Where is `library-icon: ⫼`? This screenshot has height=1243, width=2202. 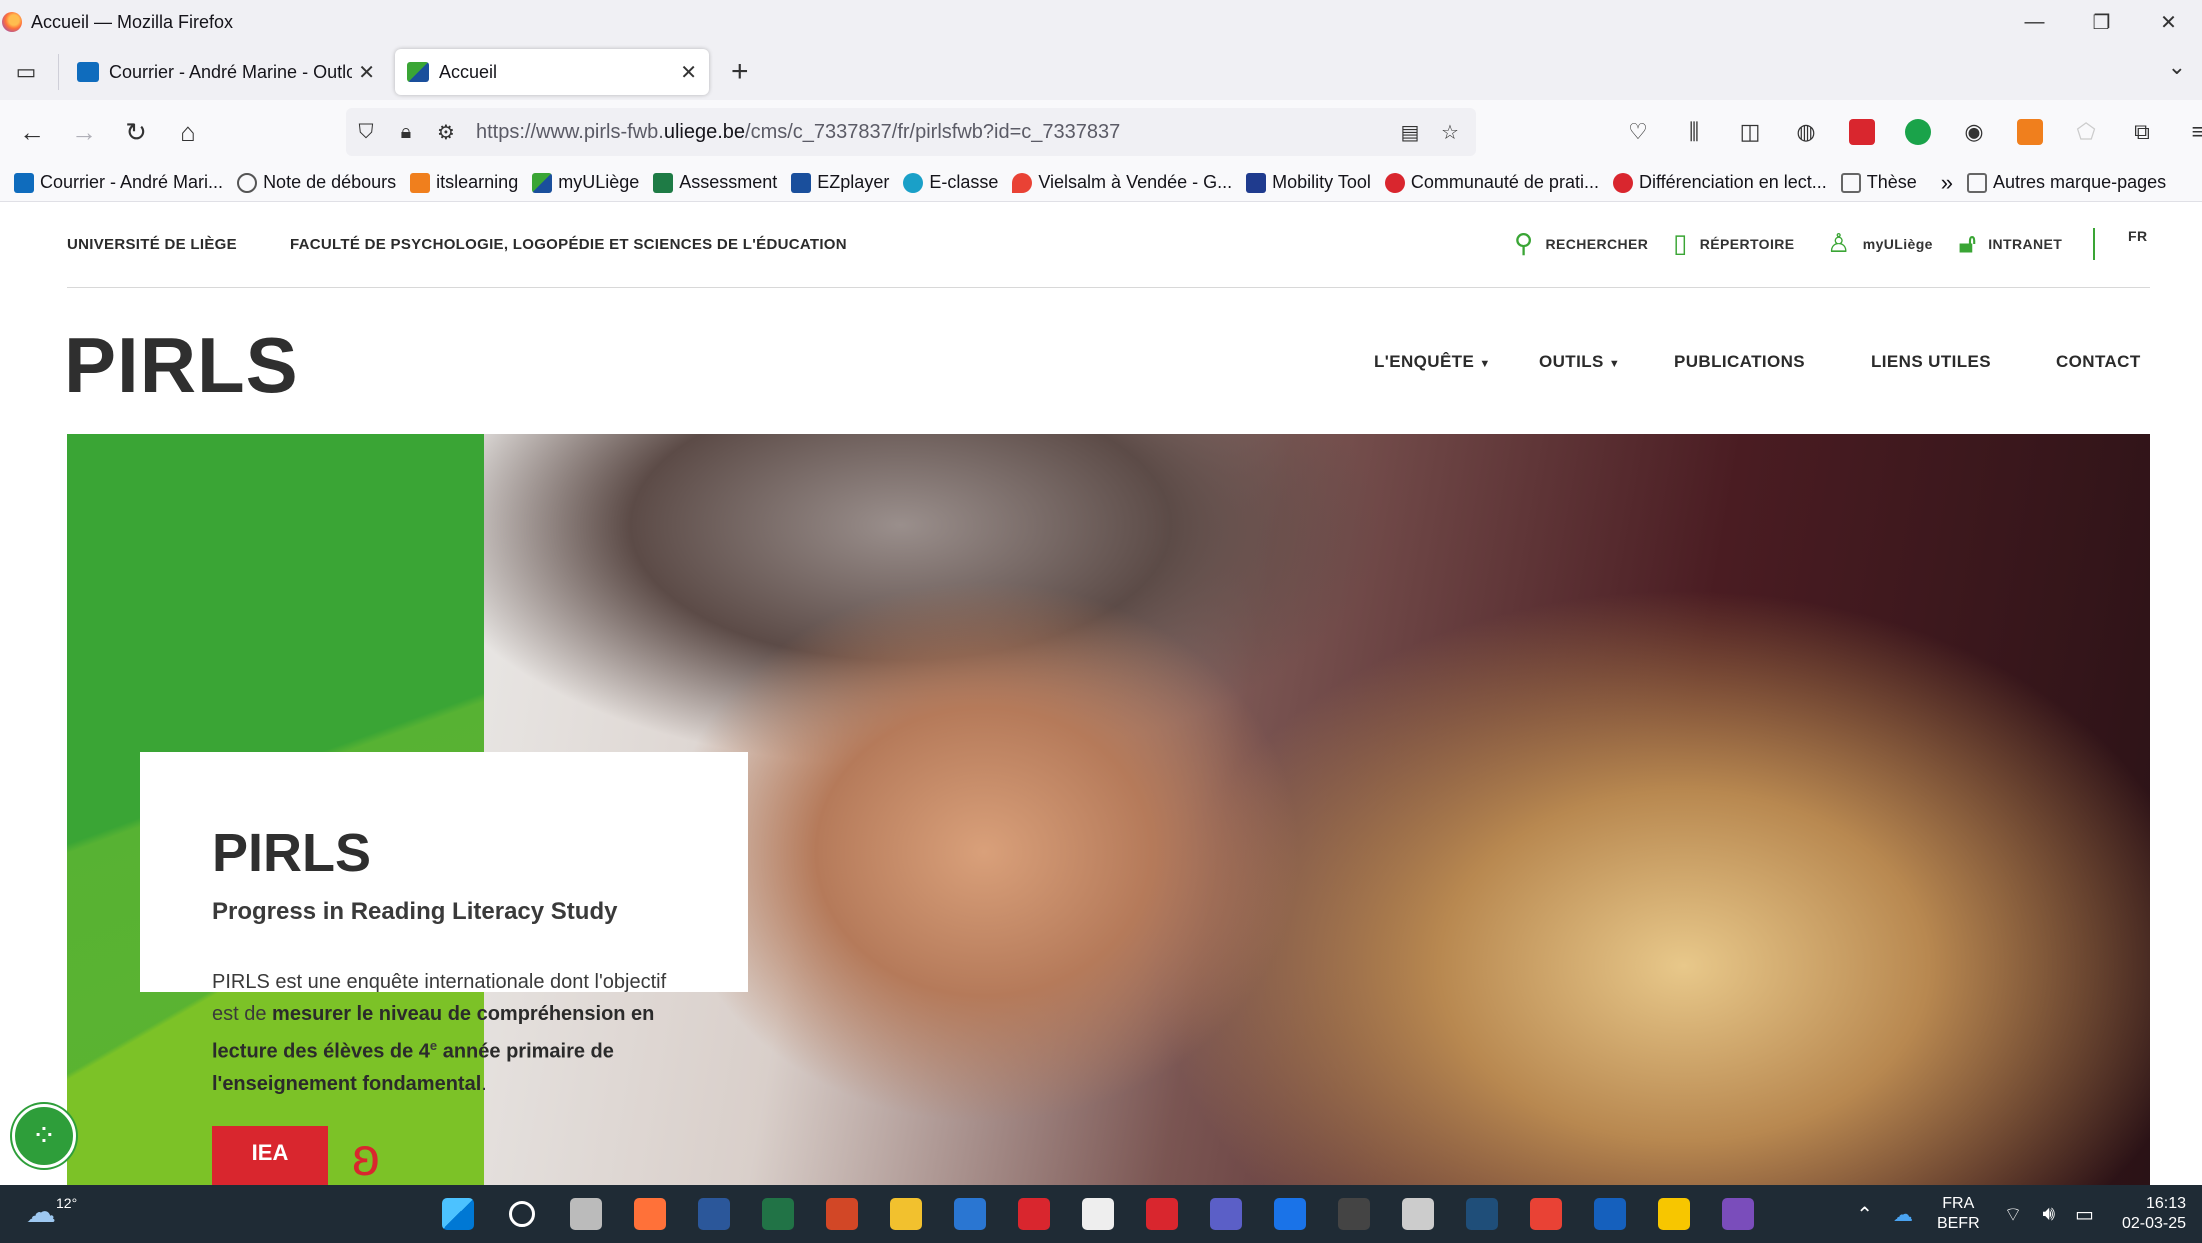
library-icon: ⫼ is located at coordinates (1694, 132).